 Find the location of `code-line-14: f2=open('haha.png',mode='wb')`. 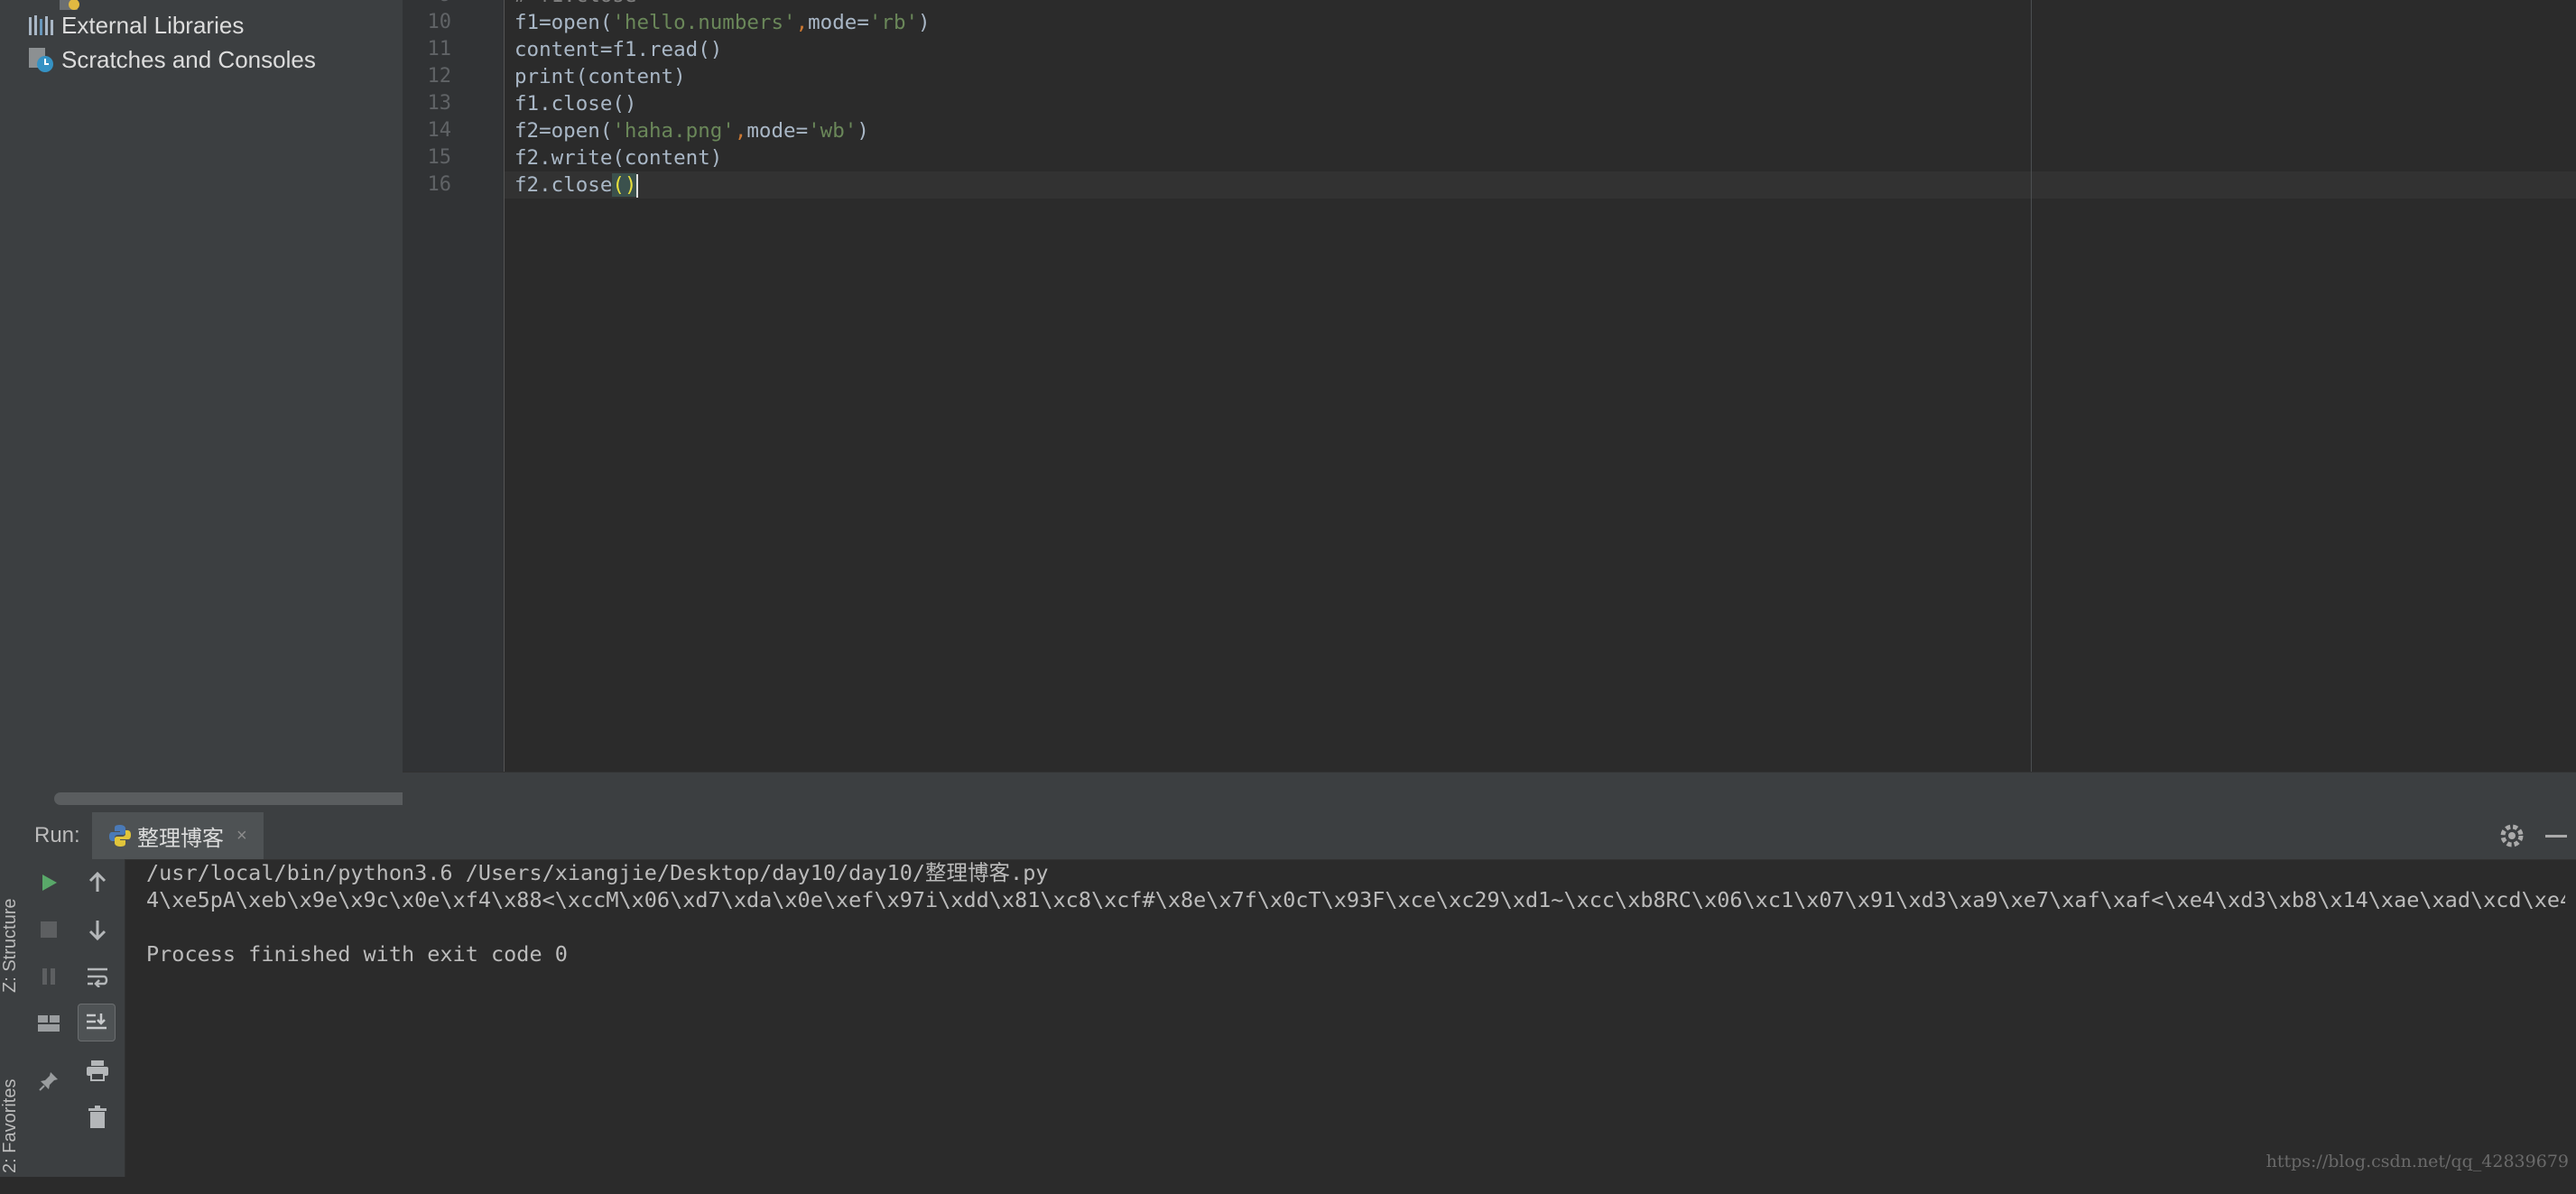

code-line-14: f2=open('haha.png',mode='wb') is located at coordinates (692, 131).